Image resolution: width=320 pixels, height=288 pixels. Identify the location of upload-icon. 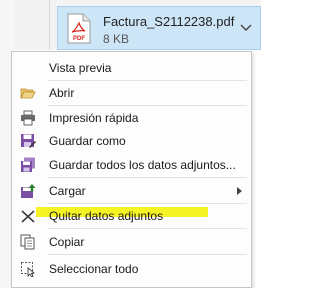
(28, 191).